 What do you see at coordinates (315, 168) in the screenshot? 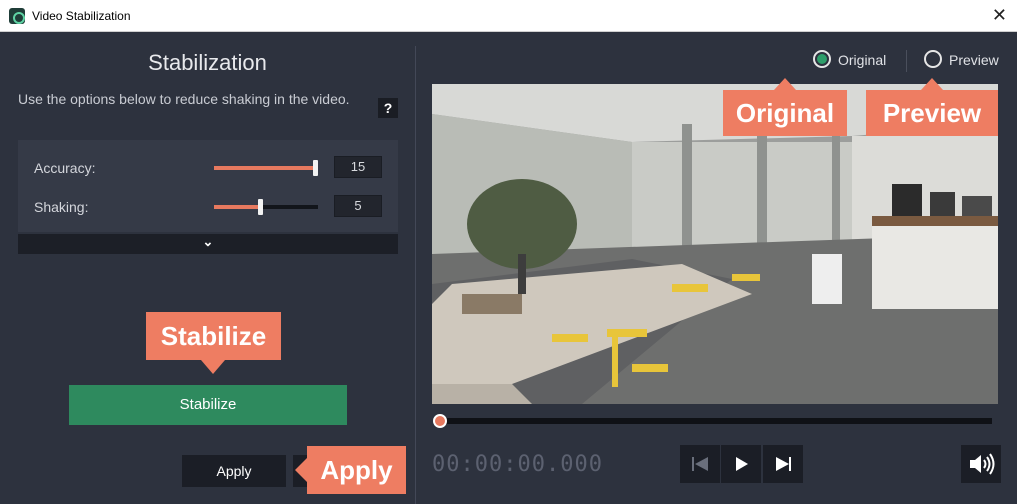
I see `accuracy-slider-knob` at bounding box center [315, 168].